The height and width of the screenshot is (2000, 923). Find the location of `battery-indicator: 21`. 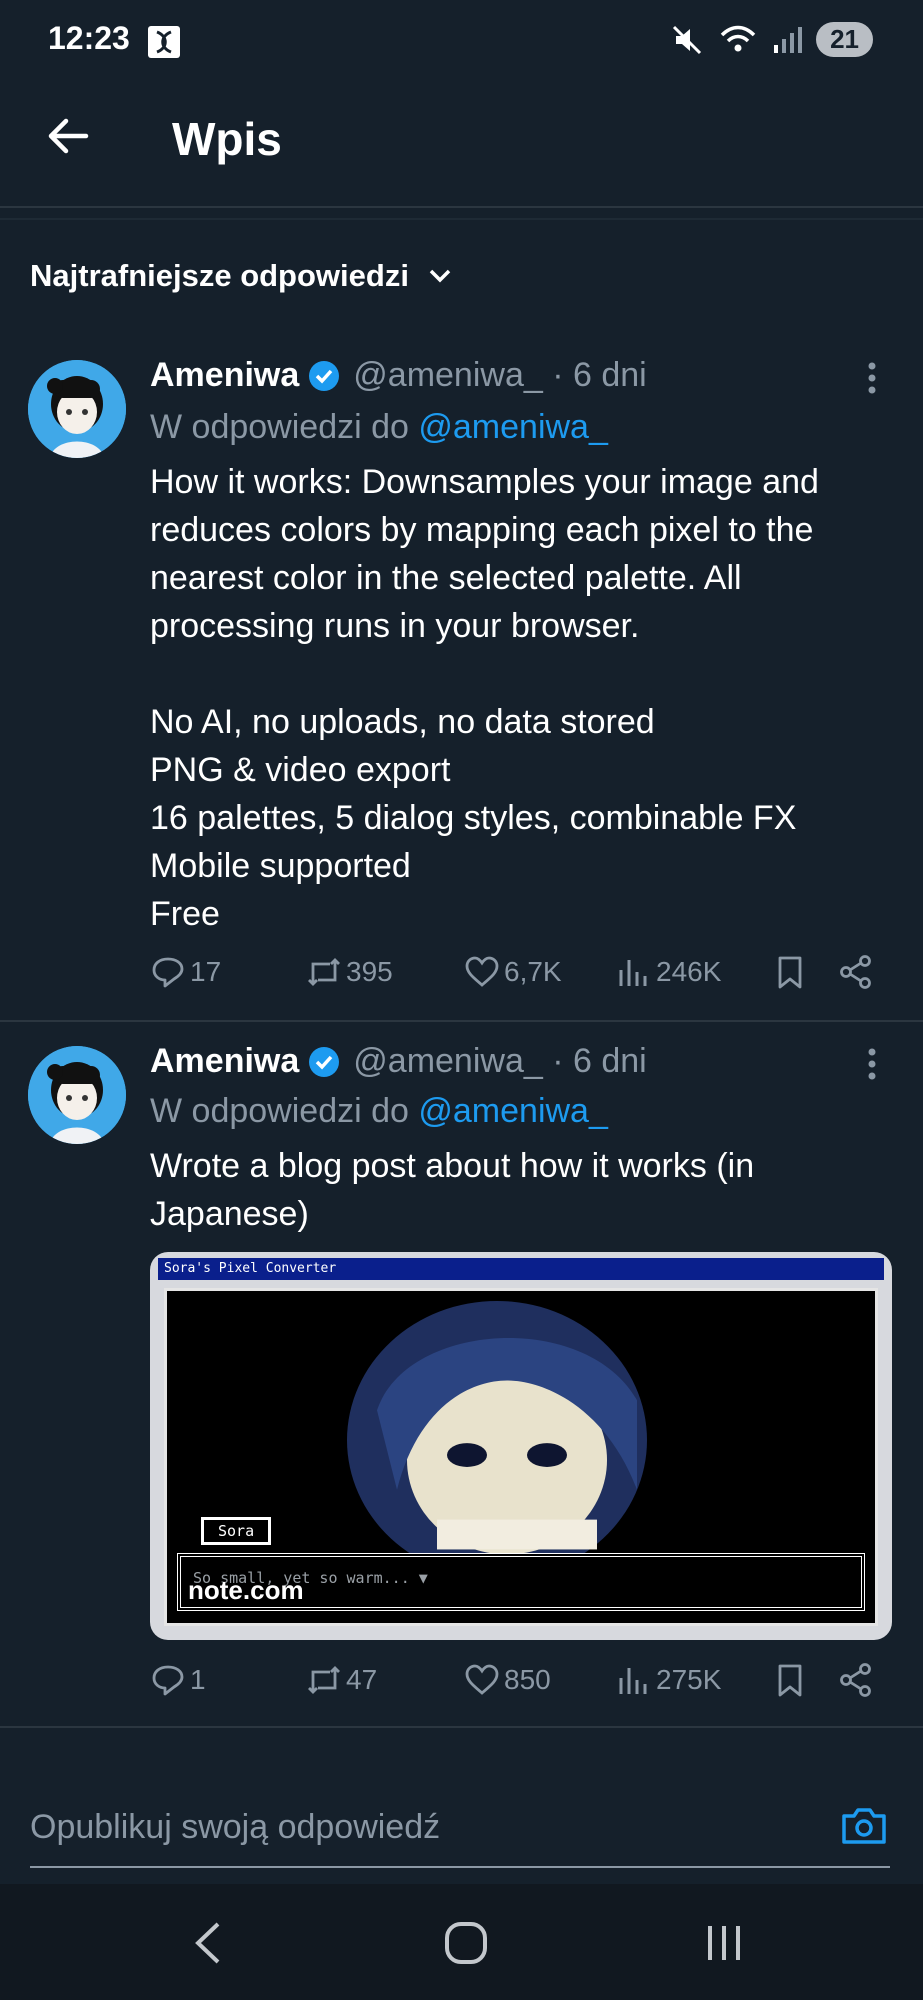

battery-indicator: 21 is located at coordinates (844, 39).